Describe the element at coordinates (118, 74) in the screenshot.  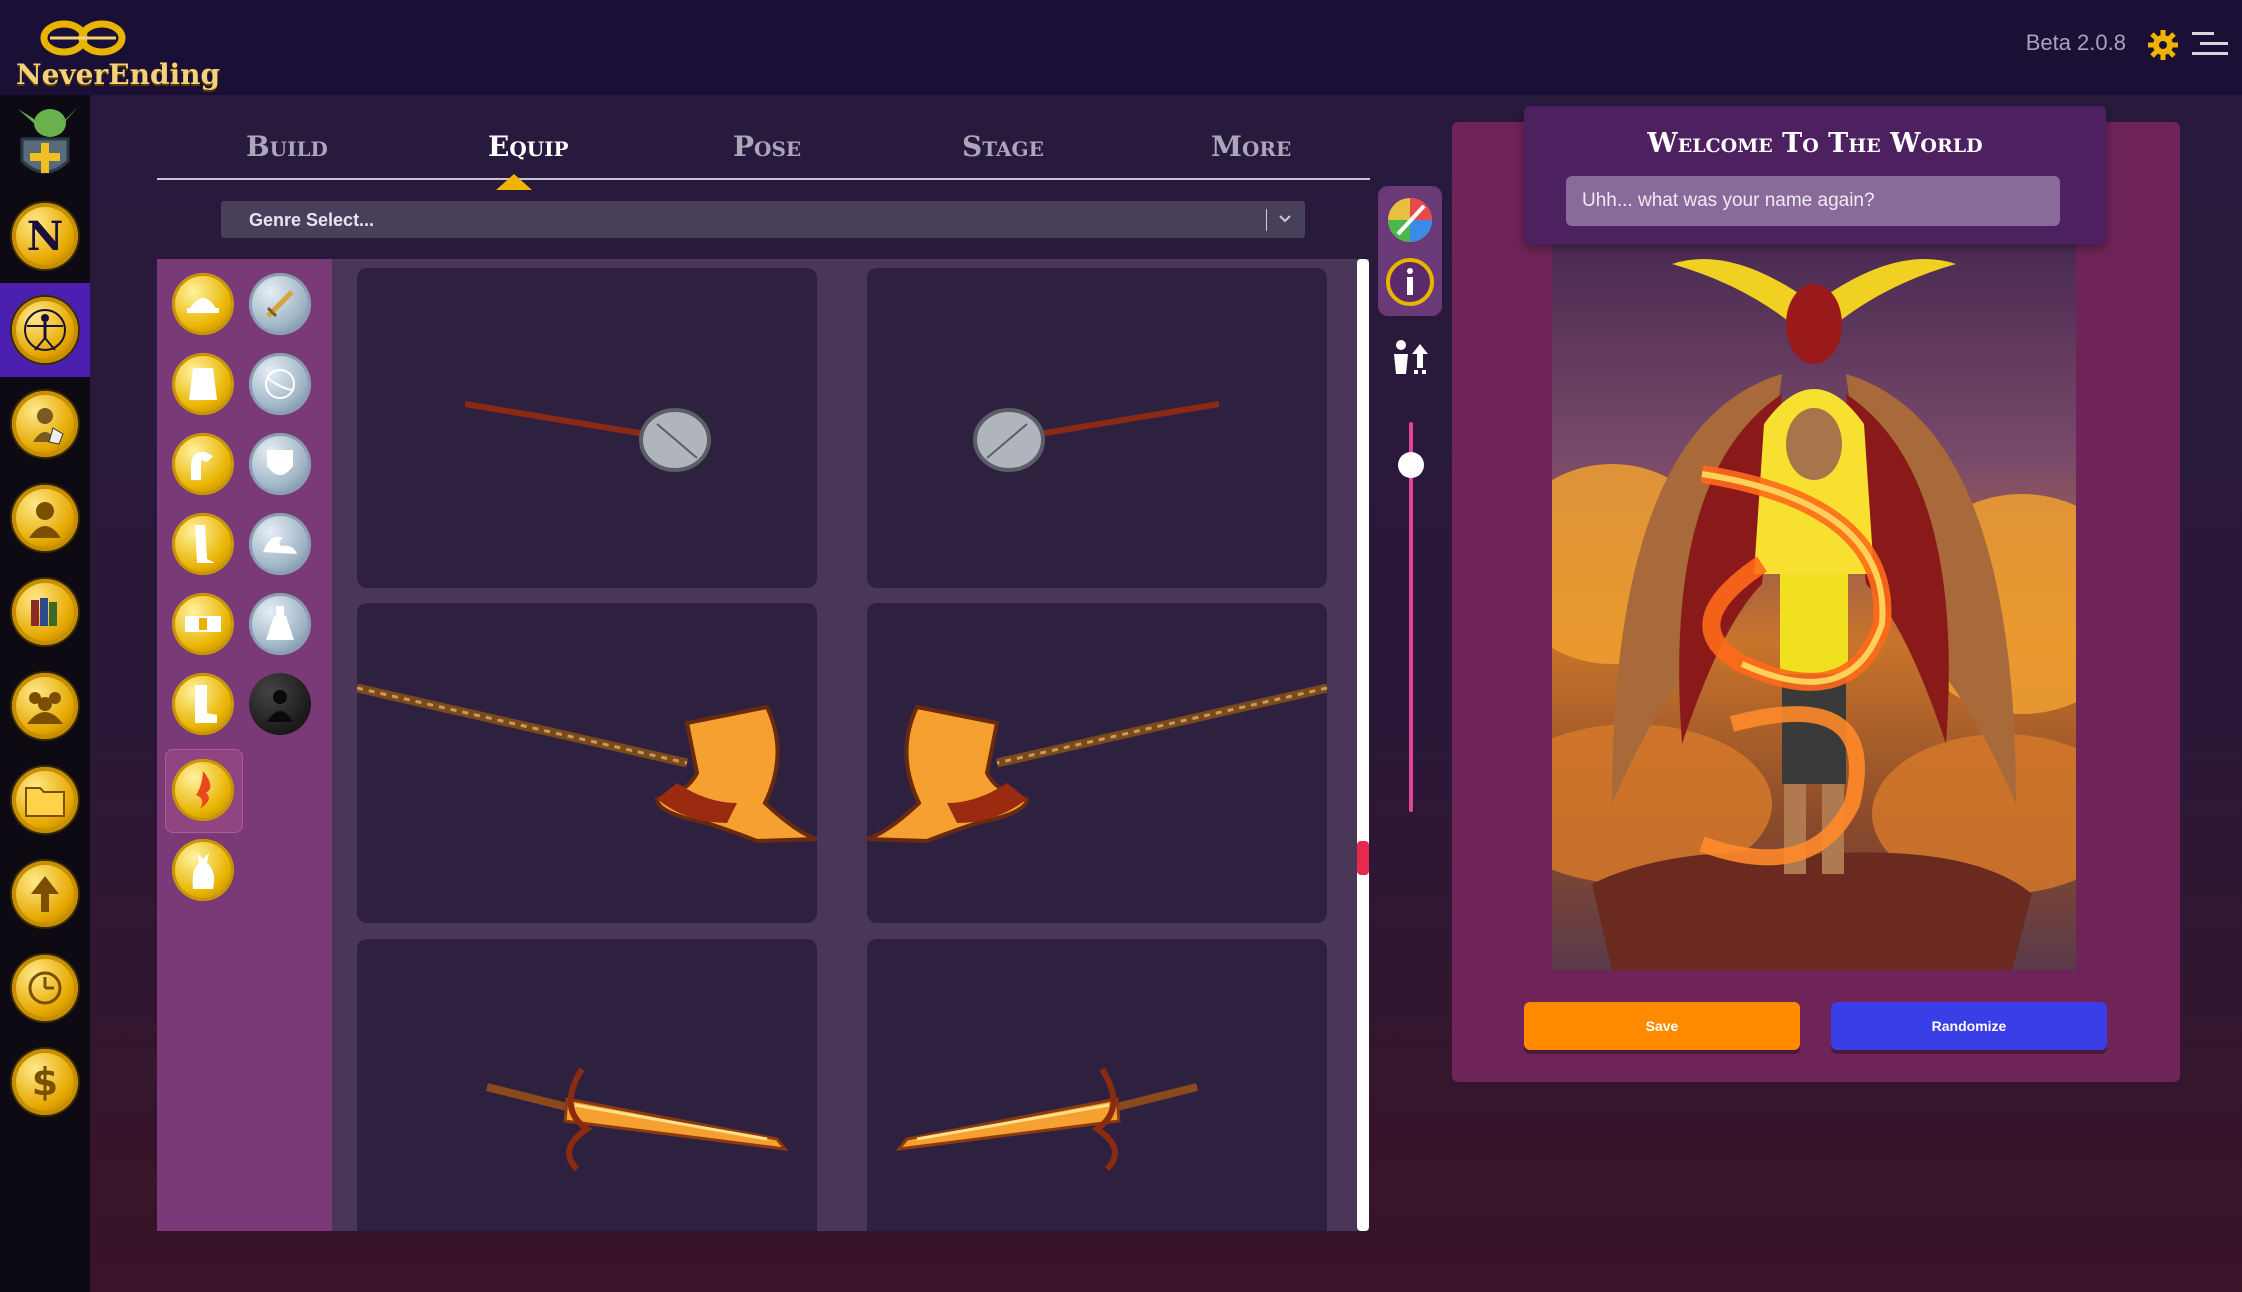
I see `logo-text: NeverEnding` at that location.